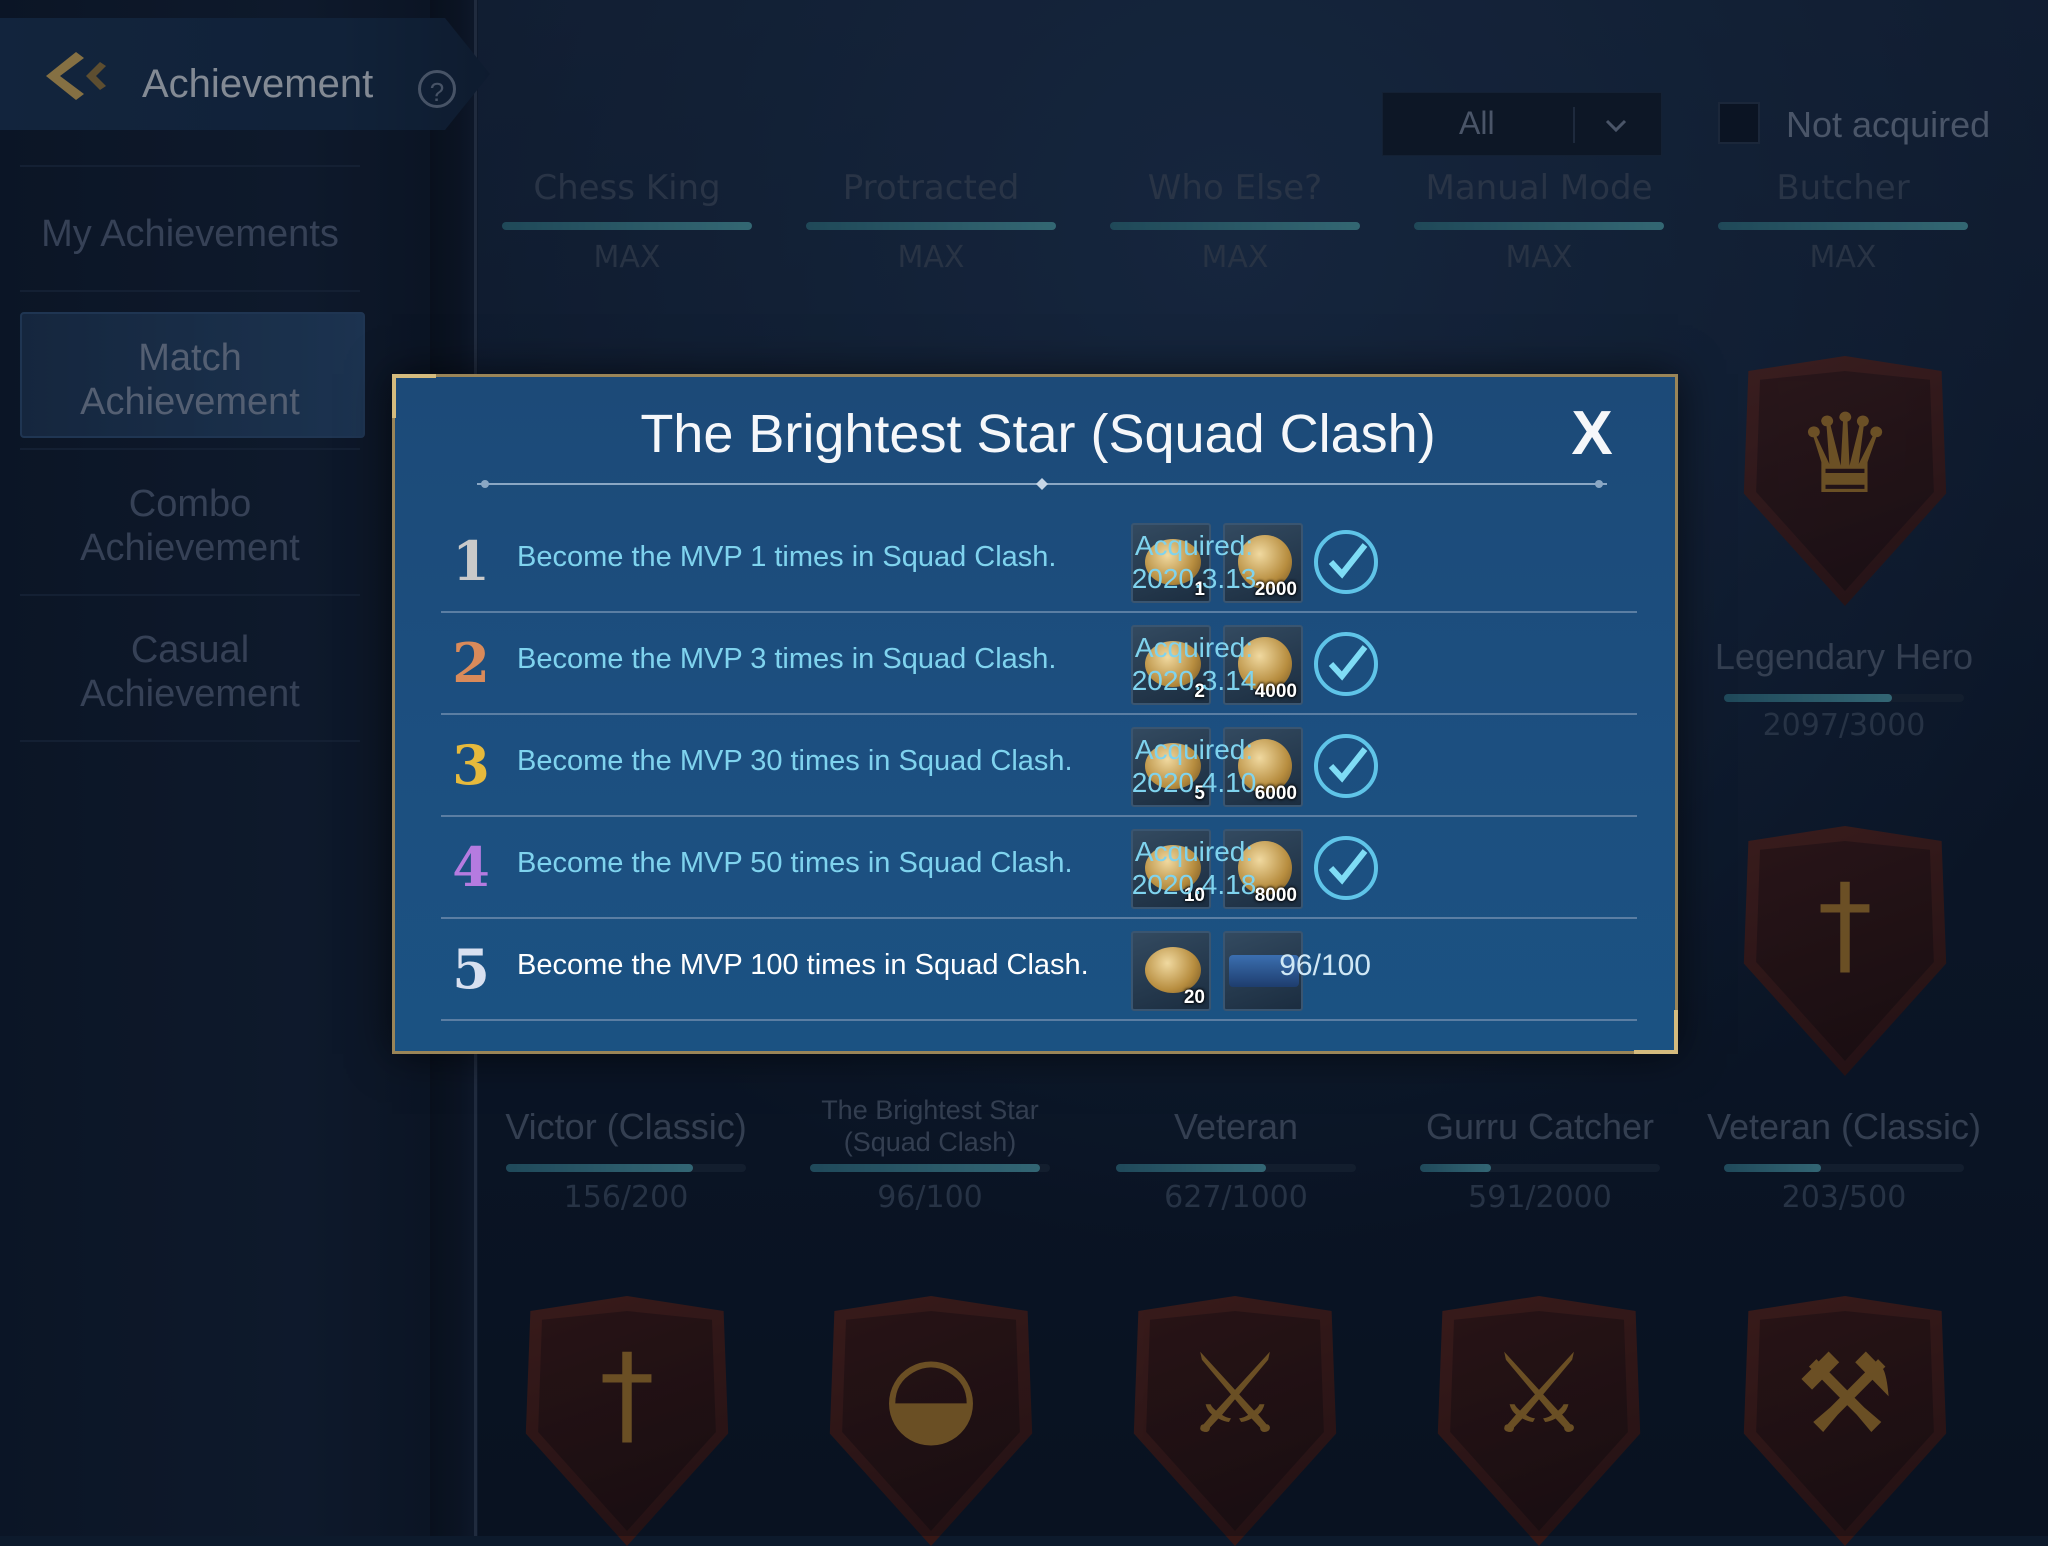 The image size is (2048, 1546). I want to click on acquired-date: Acquired: 2020.3.13, so click(1194, 562).